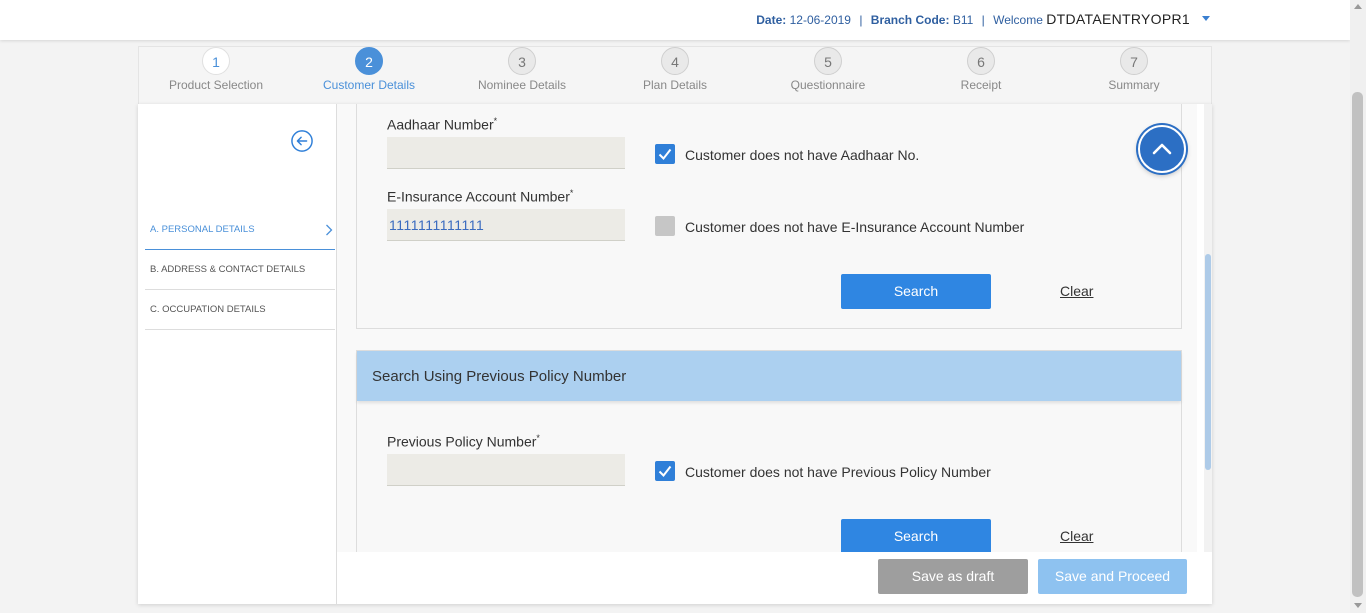 Image resolution: width=1366 pixels, height=613 pixels. What do you see at coordinates (369, 61) in the screenshot?
I see `step-number: 2` at bounding box center [369, 61].